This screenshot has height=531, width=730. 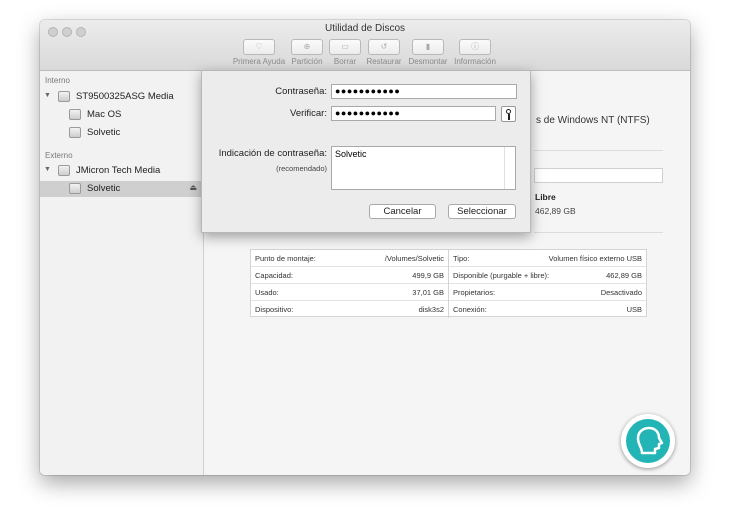 What do you see at coordinates (59, 155) in the screenshot?
I see `sidebar-header-external: Externo` at bounding box center [59, 155].